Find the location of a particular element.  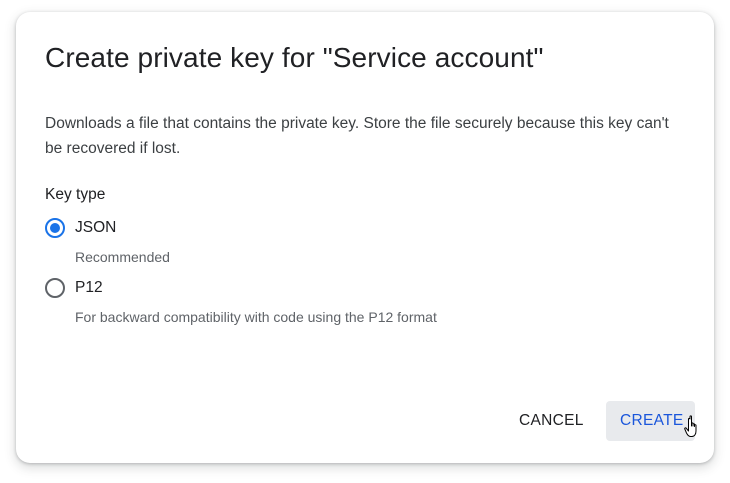

radio-label-p12: P12 is located at coordinates (89, 287).